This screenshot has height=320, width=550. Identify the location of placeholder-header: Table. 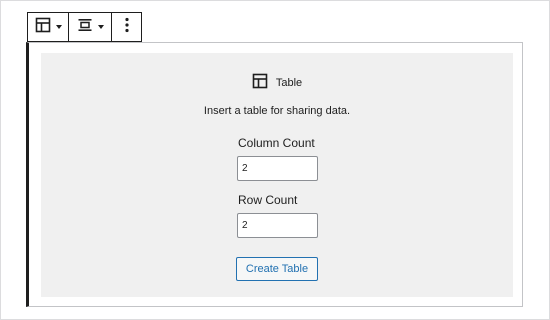
(277, 82).